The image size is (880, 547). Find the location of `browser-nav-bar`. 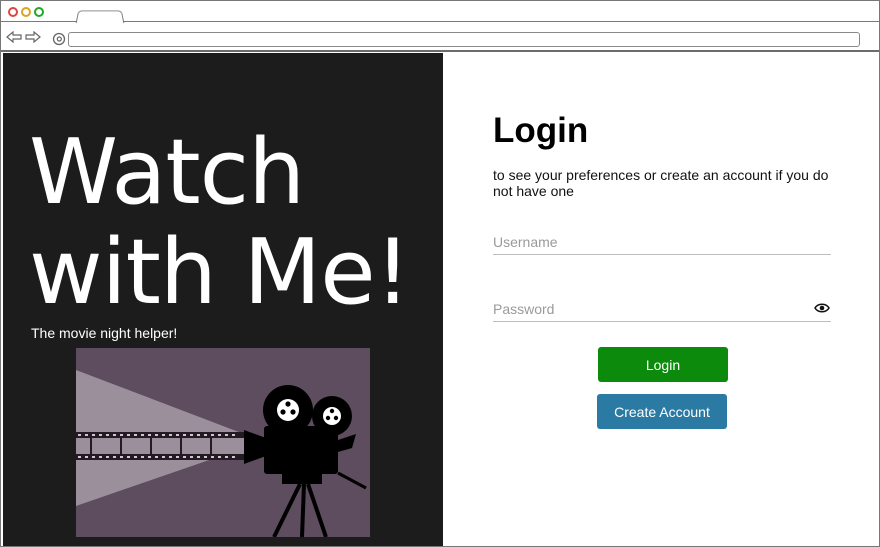

browser-nav-bar is located at coordinates (440, 37).